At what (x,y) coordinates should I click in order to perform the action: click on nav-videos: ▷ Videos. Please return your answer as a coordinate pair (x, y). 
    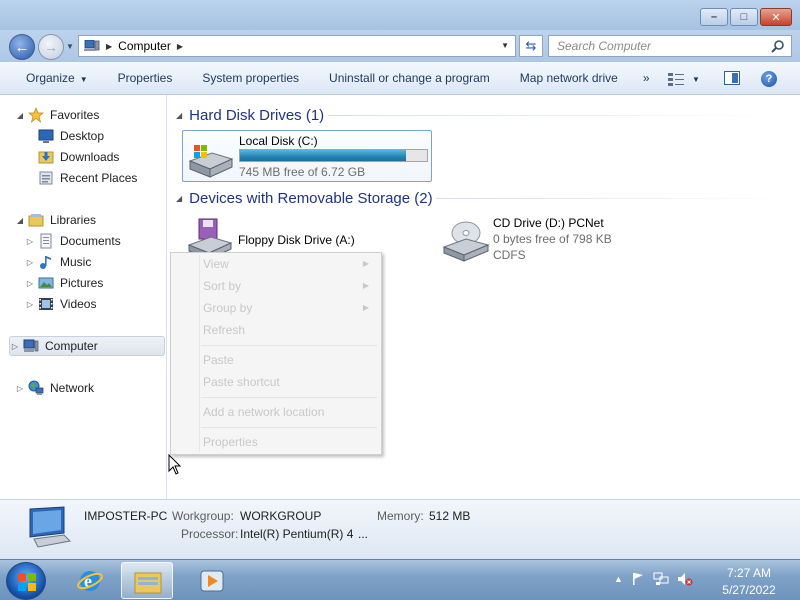
    Looking at the image, I should click on (61, 304).